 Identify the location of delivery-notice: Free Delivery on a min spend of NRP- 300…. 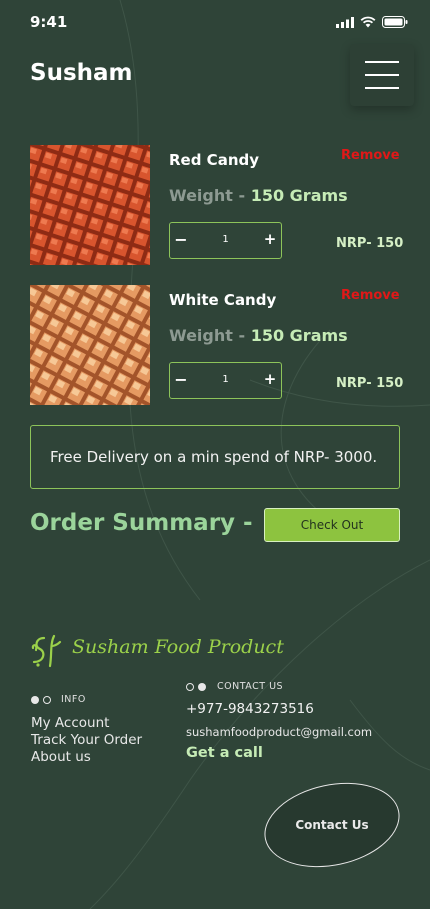
(215, 457).